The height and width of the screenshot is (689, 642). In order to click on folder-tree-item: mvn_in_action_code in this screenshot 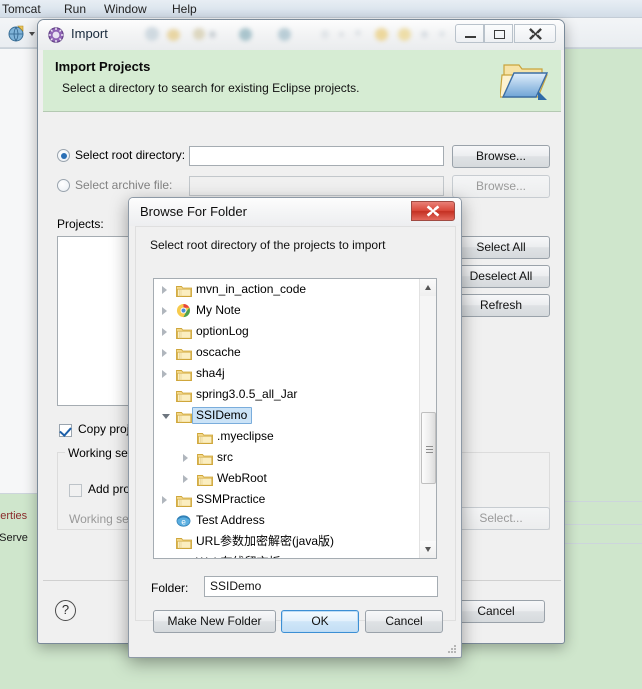, I will do `click(287, 289)`.